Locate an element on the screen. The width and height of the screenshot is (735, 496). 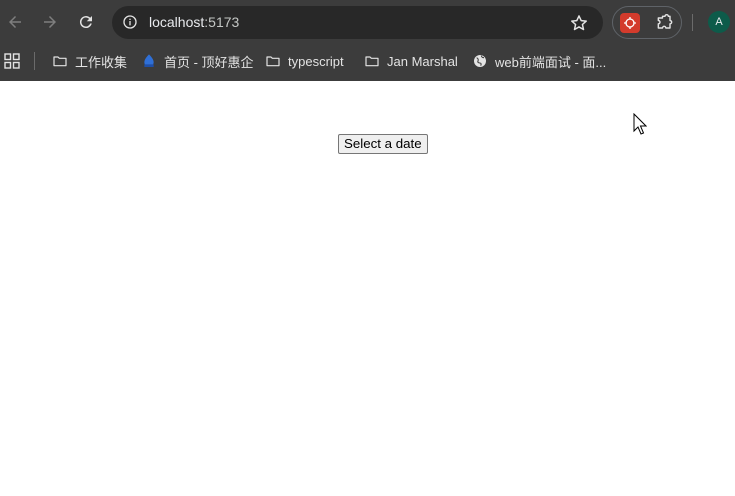
bookmark-folder-typescript: typescript is located at coordinates (304, 61).